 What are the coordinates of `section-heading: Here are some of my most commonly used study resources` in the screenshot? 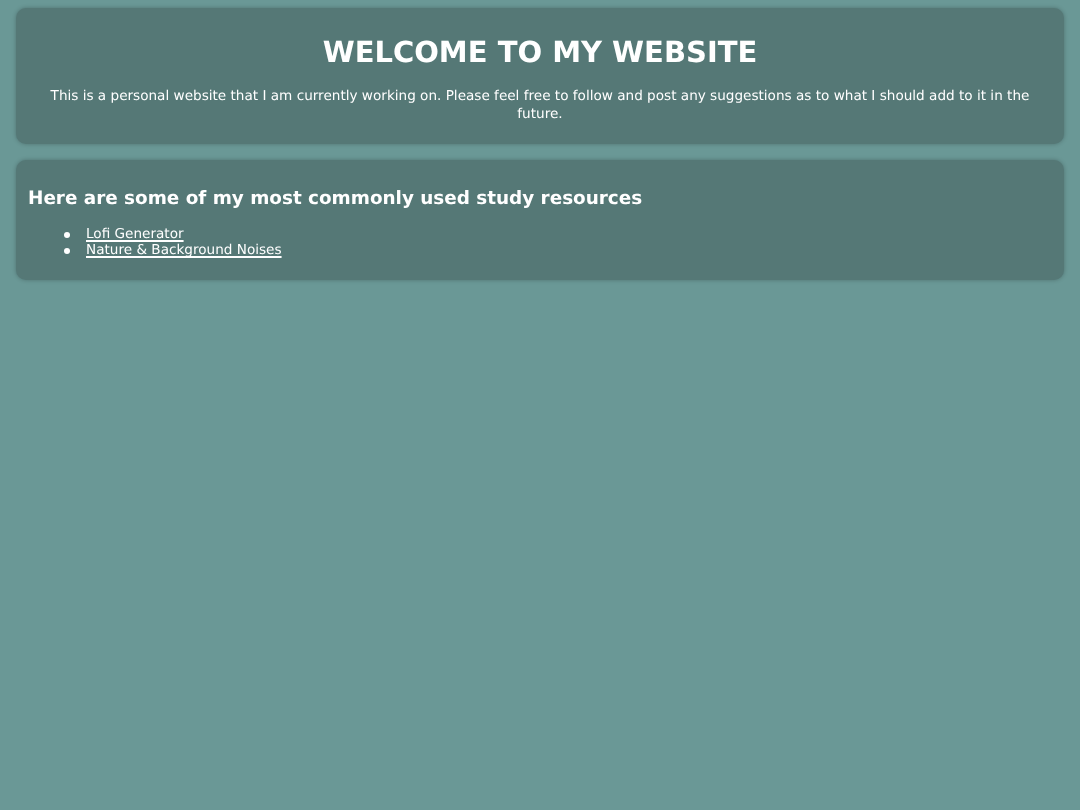 It's located at (336, 199).